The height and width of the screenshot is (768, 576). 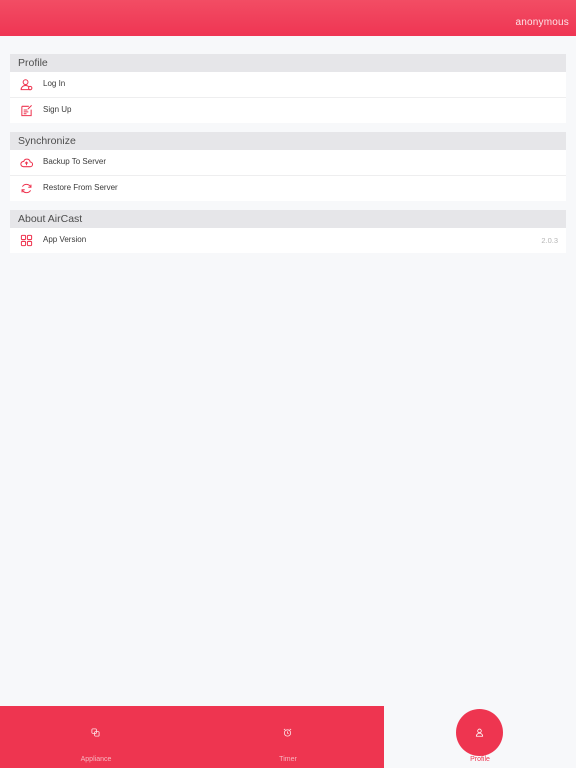 I want to click on section-profile: Profile Log In Sign Up, so click(x=288, y=88).